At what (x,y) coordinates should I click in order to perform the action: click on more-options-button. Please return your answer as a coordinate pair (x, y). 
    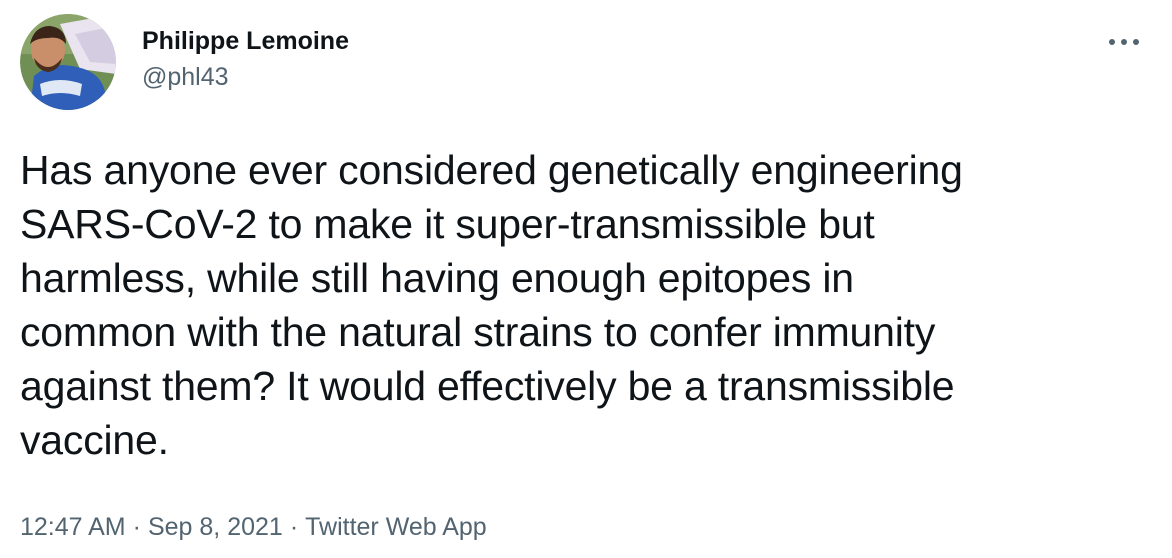
    Looking at the image, I should click on (1124, 42).